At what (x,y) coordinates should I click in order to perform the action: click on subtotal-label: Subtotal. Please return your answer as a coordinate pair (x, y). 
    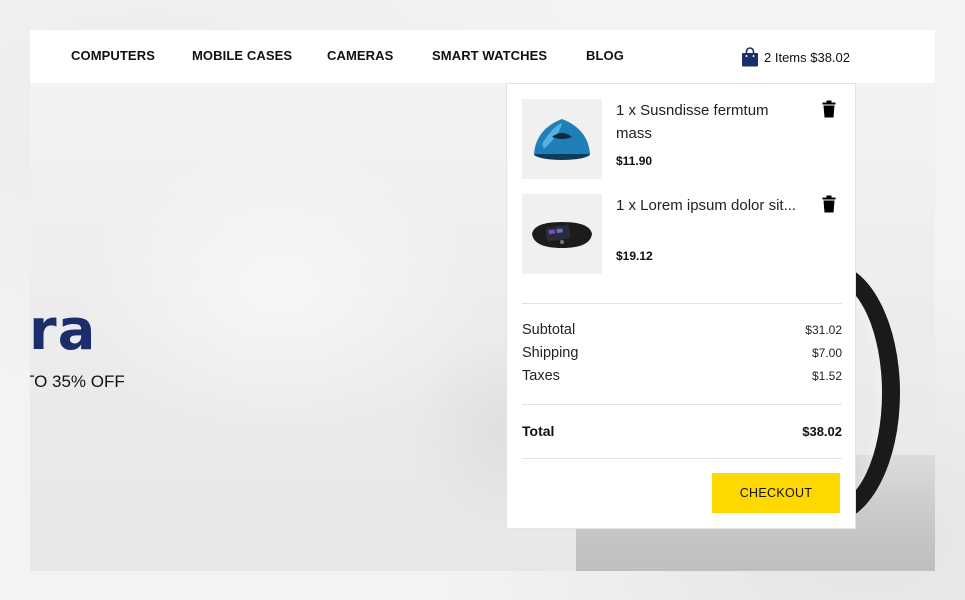
    Looking at the image, I should click on (549, 330).